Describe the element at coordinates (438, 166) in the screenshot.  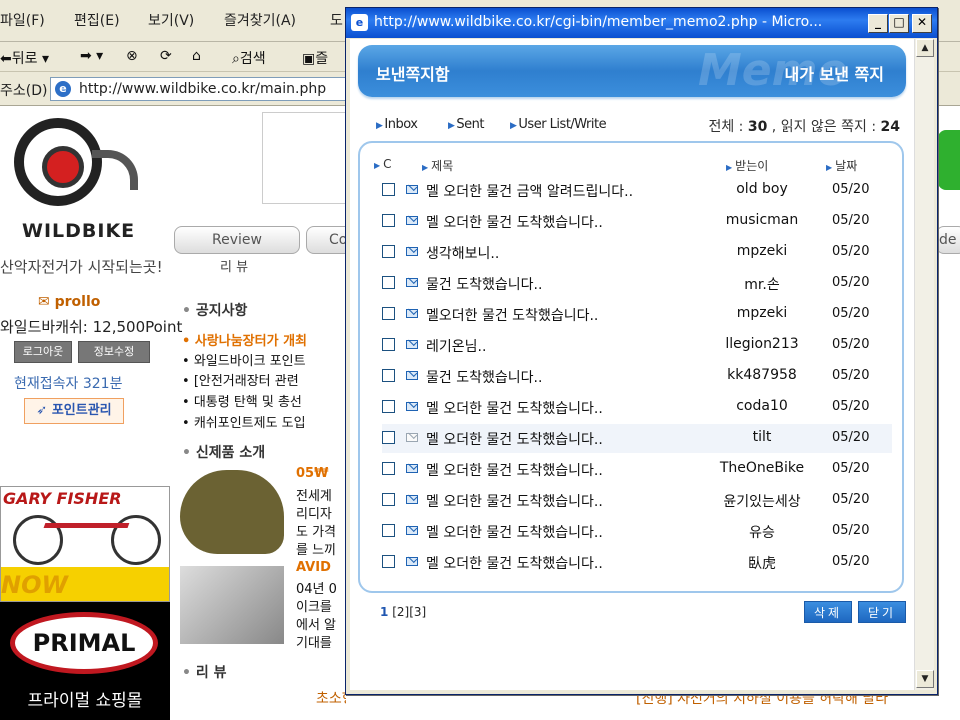
I see `column-subject: ▶ 제목` at that location.